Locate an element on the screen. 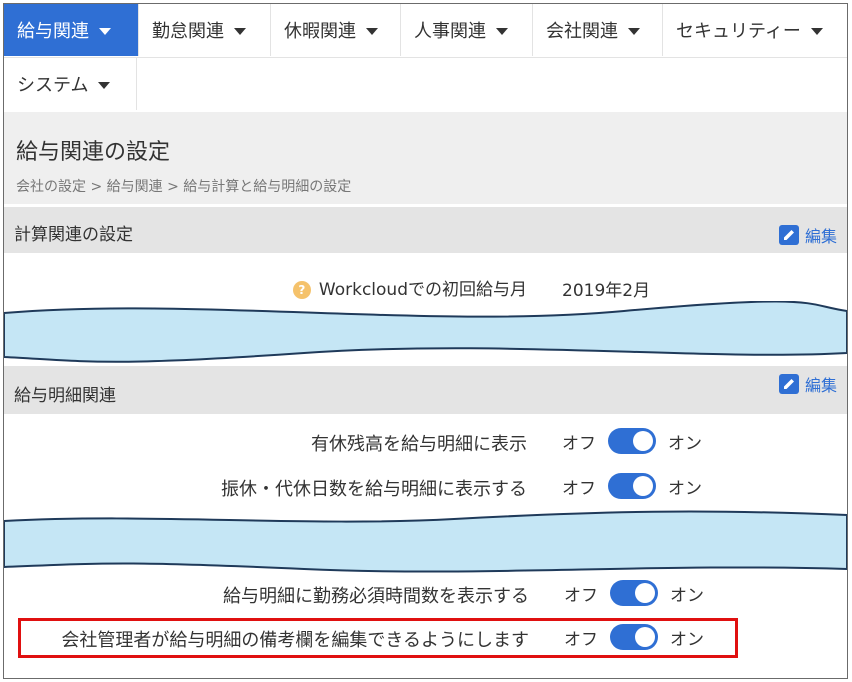  highlight-box is located at coordinates (378, 638).